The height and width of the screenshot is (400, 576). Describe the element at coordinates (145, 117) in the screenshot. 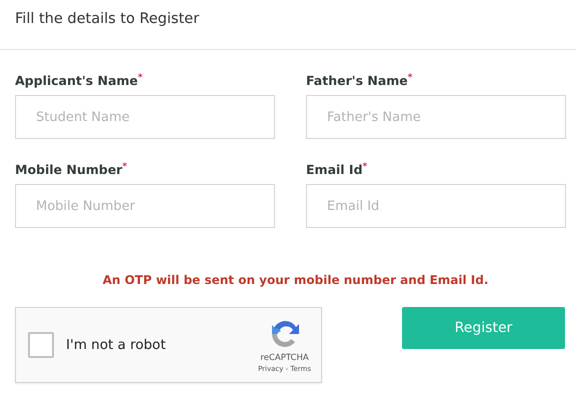

I see `input-field: Student Name` at that location.